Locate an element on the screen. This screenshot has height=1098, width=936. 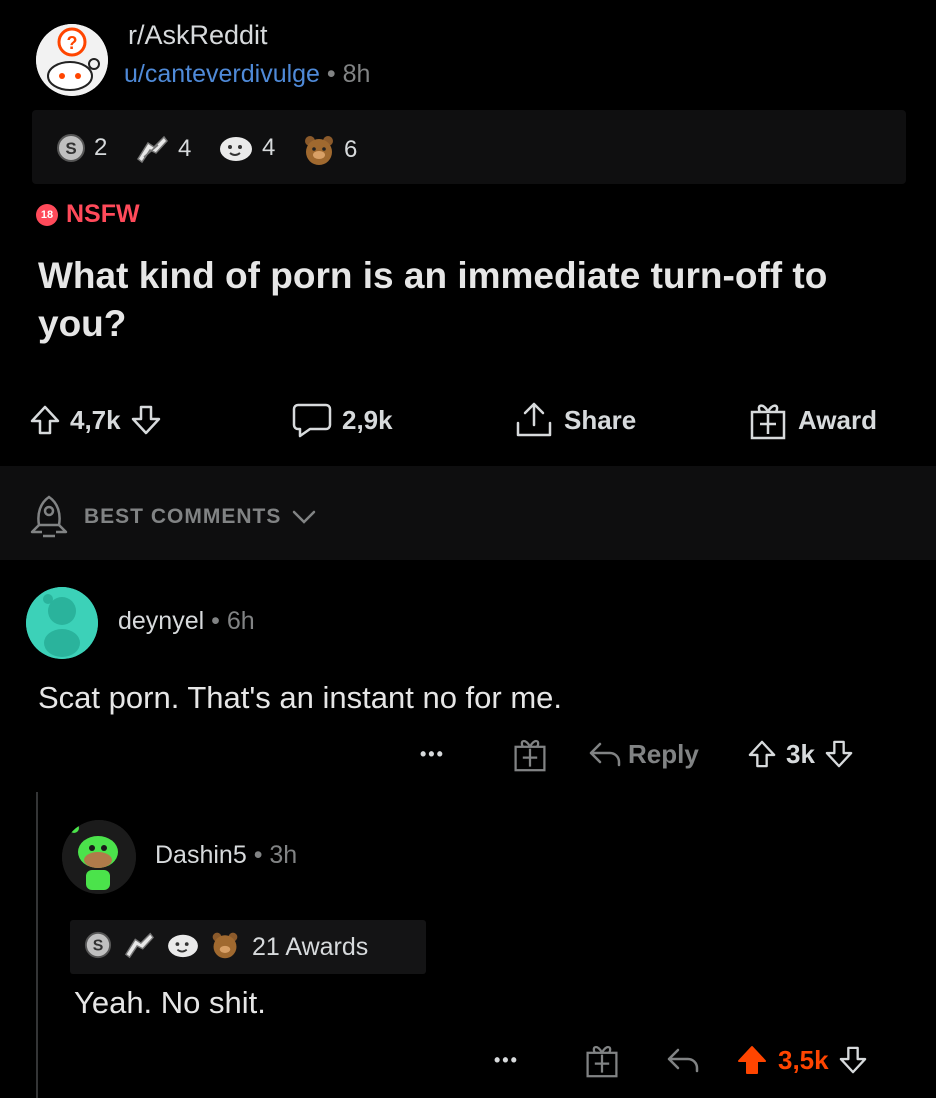
reply-button: Reply is located at coordinates (648, 754).